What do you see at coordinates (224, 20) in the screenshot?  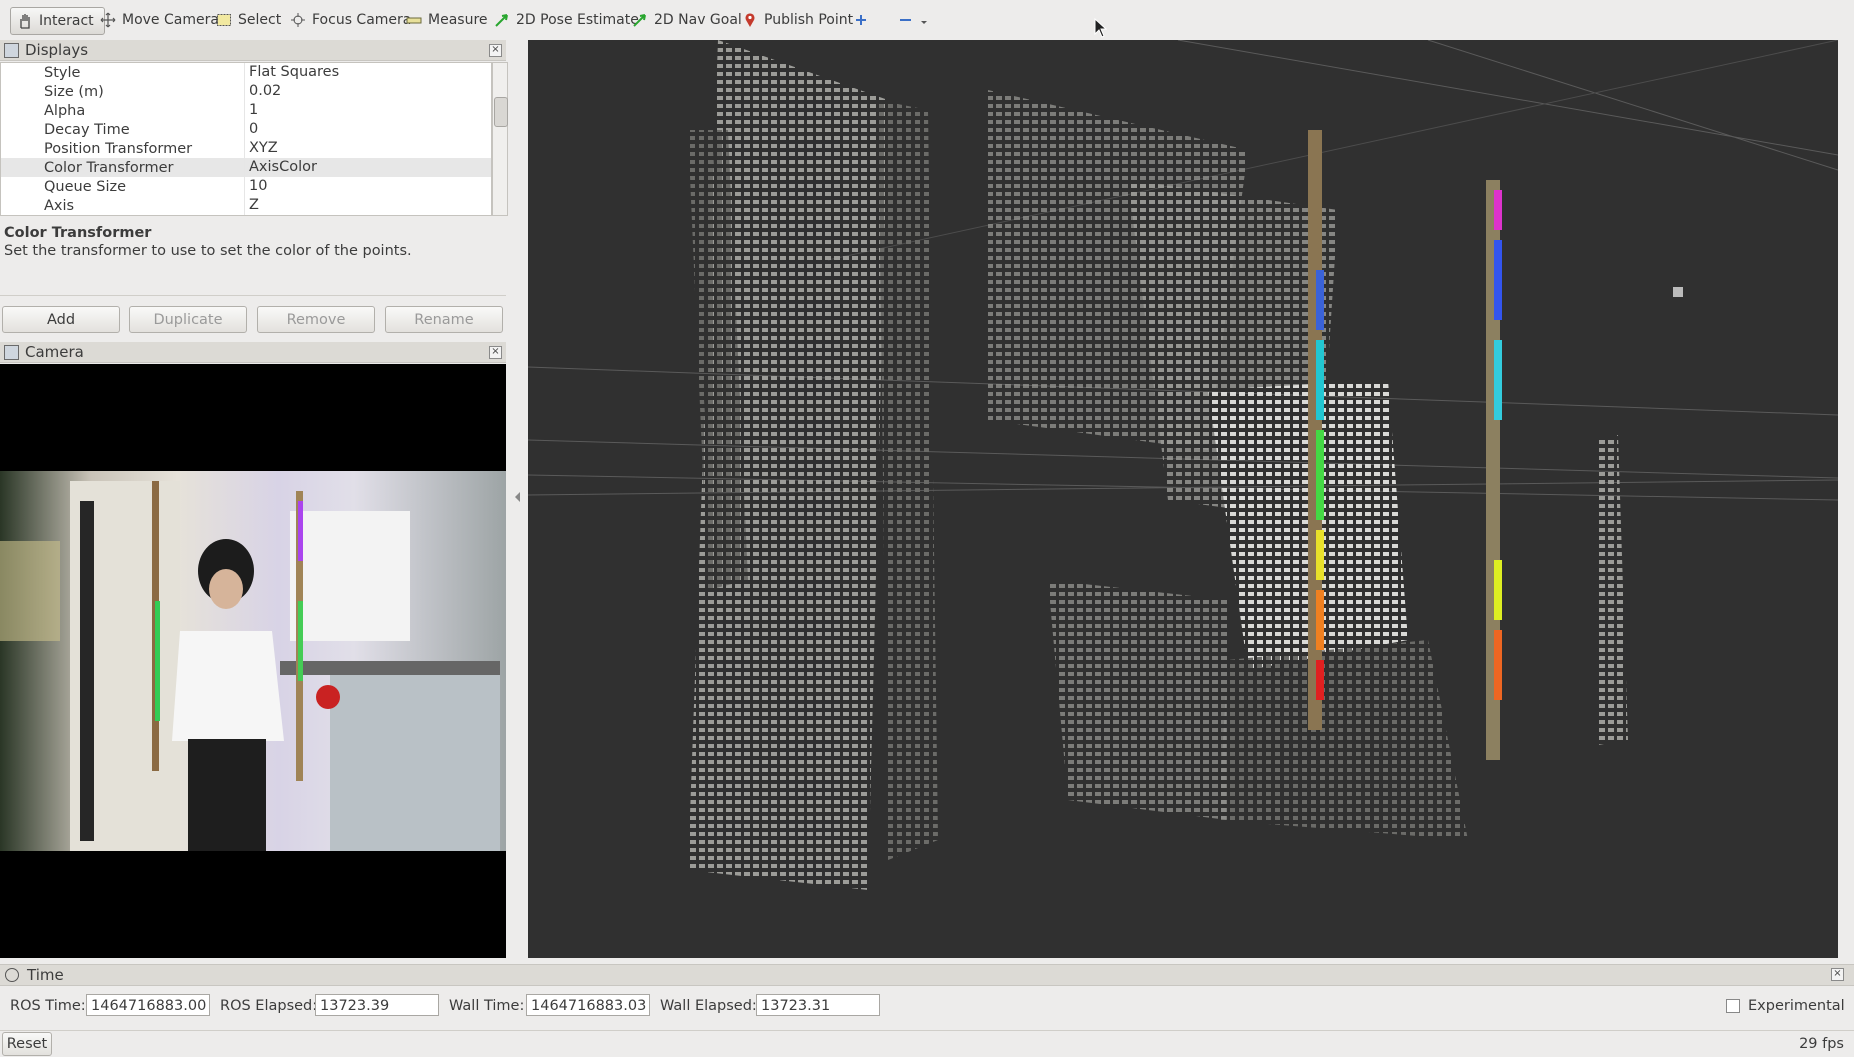 I see `select-icon` at bounding box center [224, 20].